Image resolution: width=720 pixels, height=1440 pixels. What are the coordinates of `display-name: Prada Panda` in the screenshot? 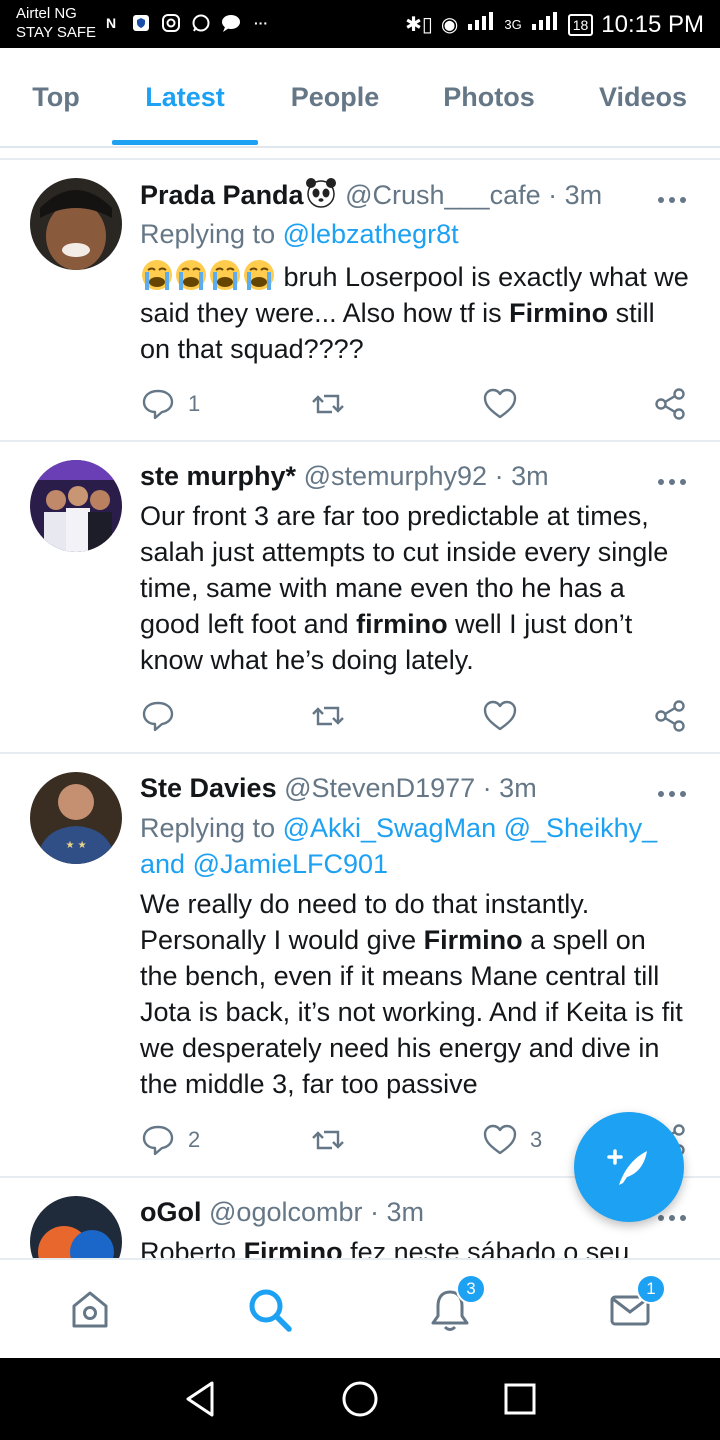 It's located at (222, 195).